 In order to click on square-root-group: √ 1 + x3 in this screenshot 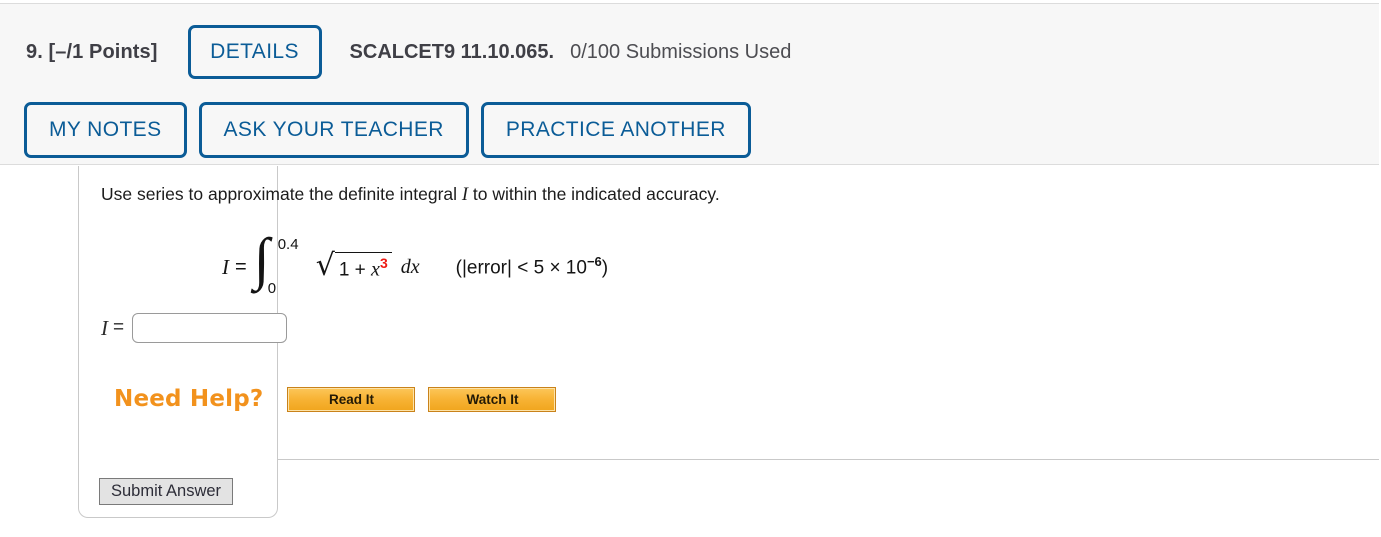, I will do `click(353, 266)`.